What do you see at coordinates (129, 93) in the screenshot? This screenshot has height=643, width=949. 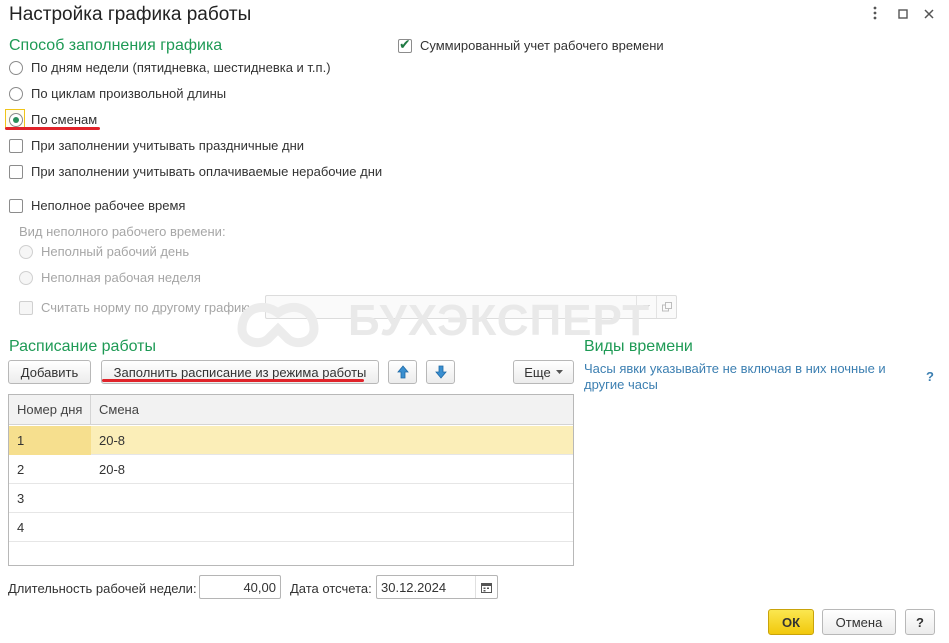 I see `radio-by-cycles-label: По циклам произвольной длины` at bounding box center [129, 93].